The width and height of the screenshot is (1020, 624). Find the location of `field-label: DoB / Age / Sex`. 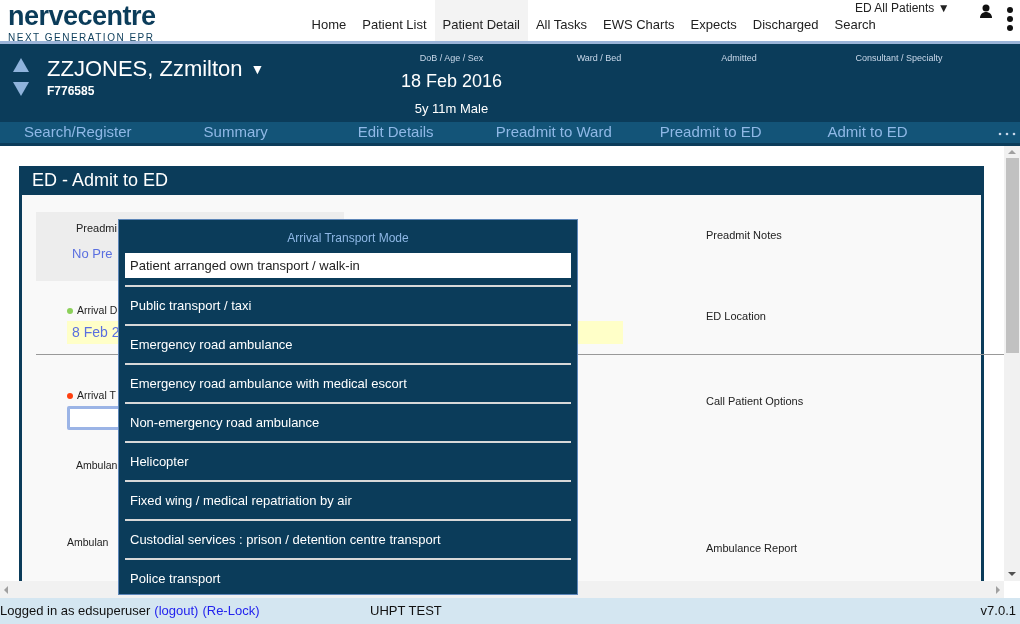

field-label: DoB / Age / Sex is located at coordinates (451, 58).